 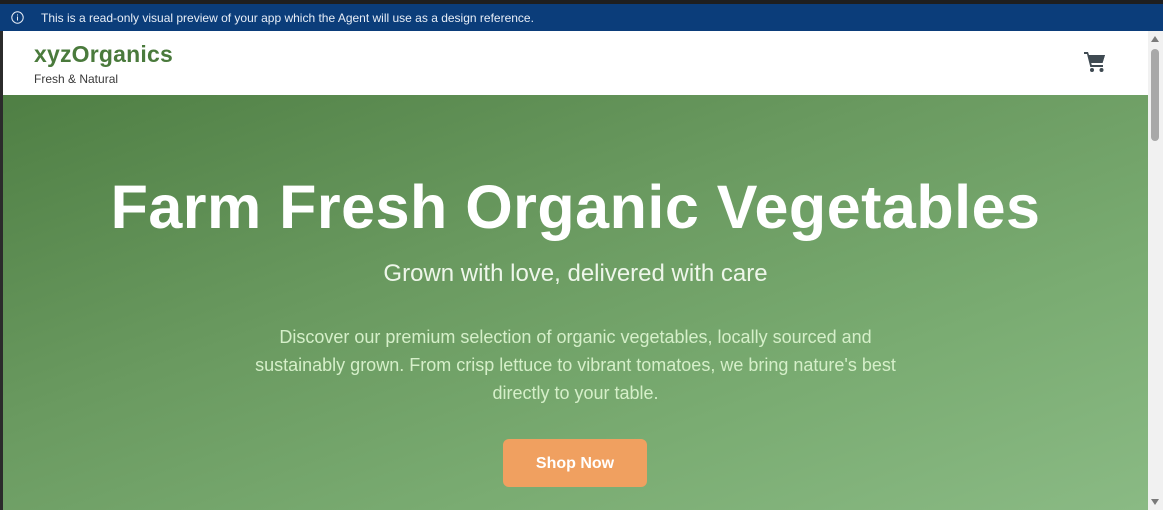 I want to click on shop-now-button: Shop Now, so click(x=575, y=463).